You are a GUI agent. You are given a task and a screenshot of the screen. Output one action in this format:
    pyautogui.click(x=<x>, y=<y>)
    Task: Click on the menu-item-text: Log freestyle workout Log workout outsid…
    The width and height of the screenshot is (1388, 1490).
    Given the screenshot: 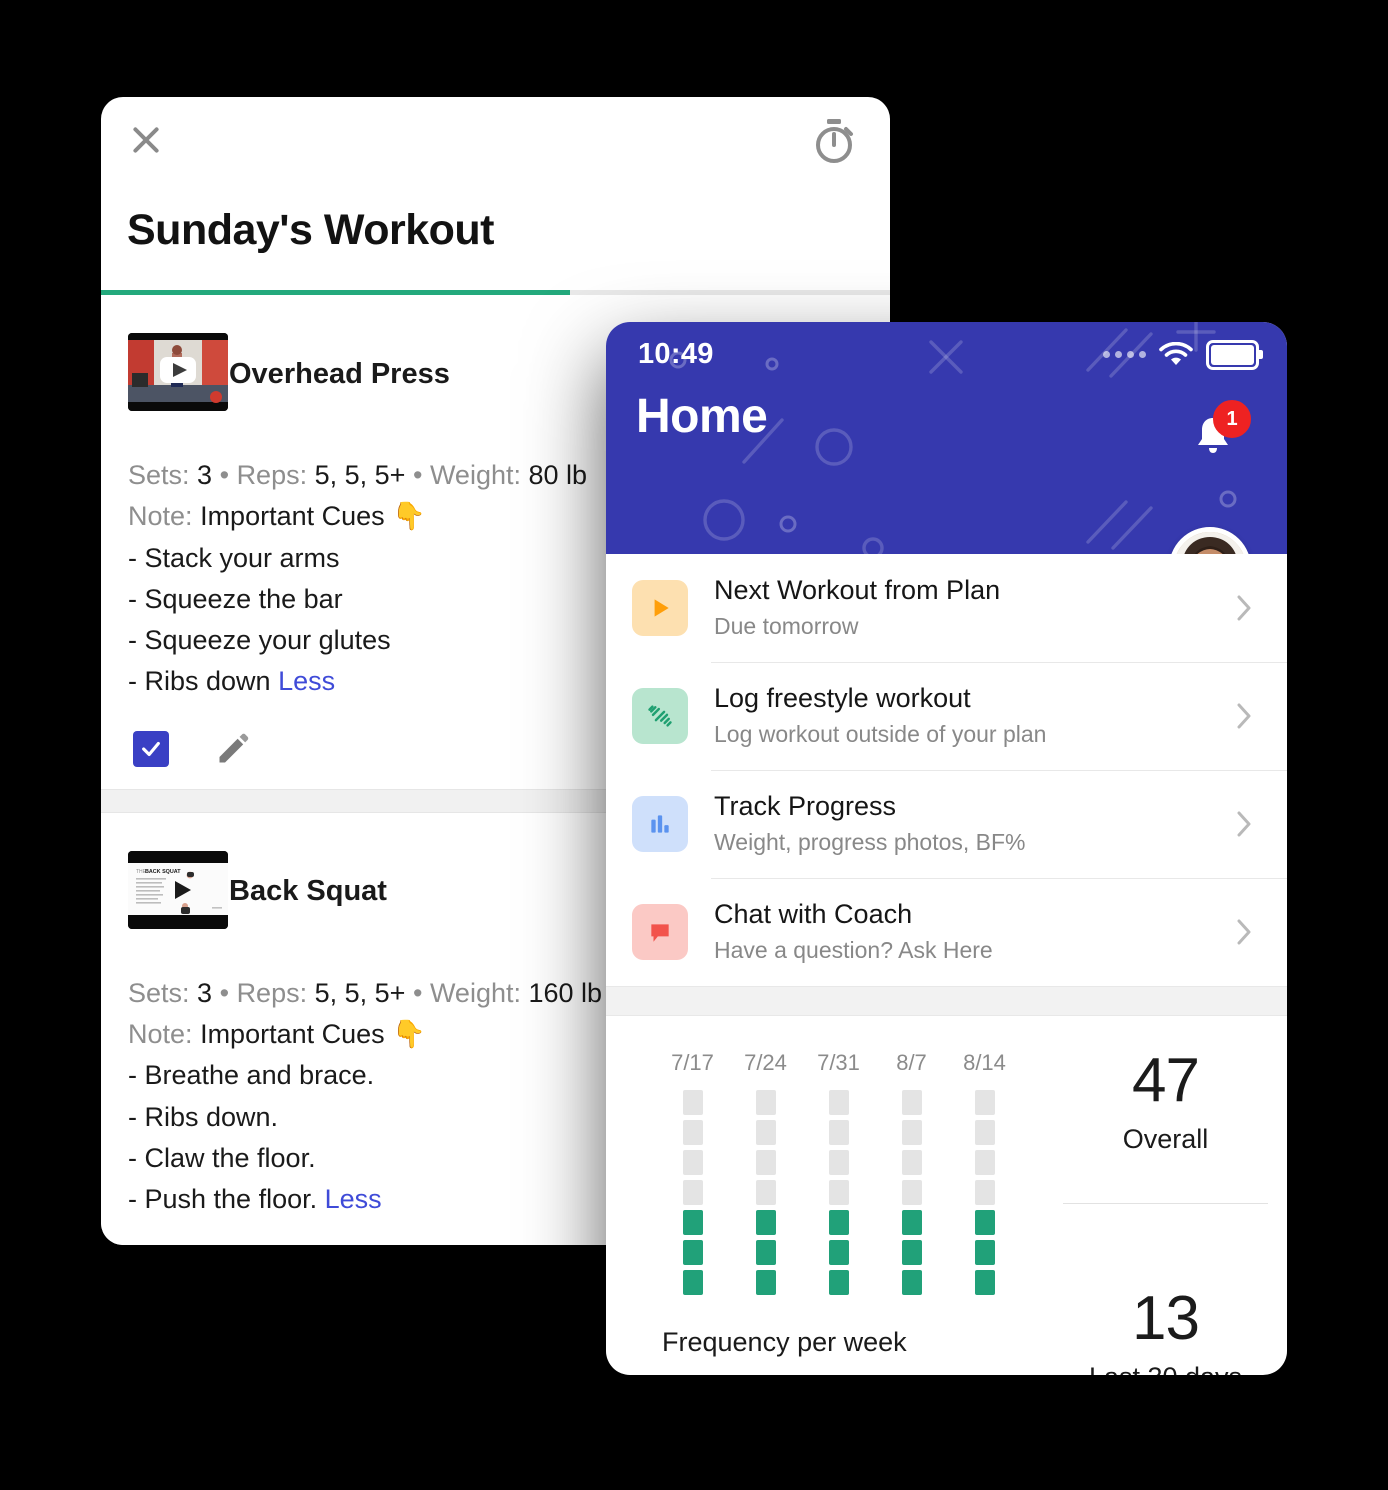 What is the action you would take?
    pyautogui.click(x=975, y=716)
    